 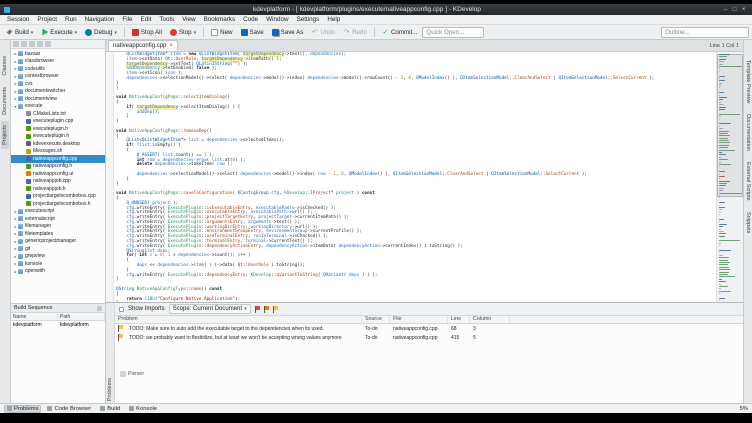 I want to click on save-as-button: Save As, so click(x=288, y=32).